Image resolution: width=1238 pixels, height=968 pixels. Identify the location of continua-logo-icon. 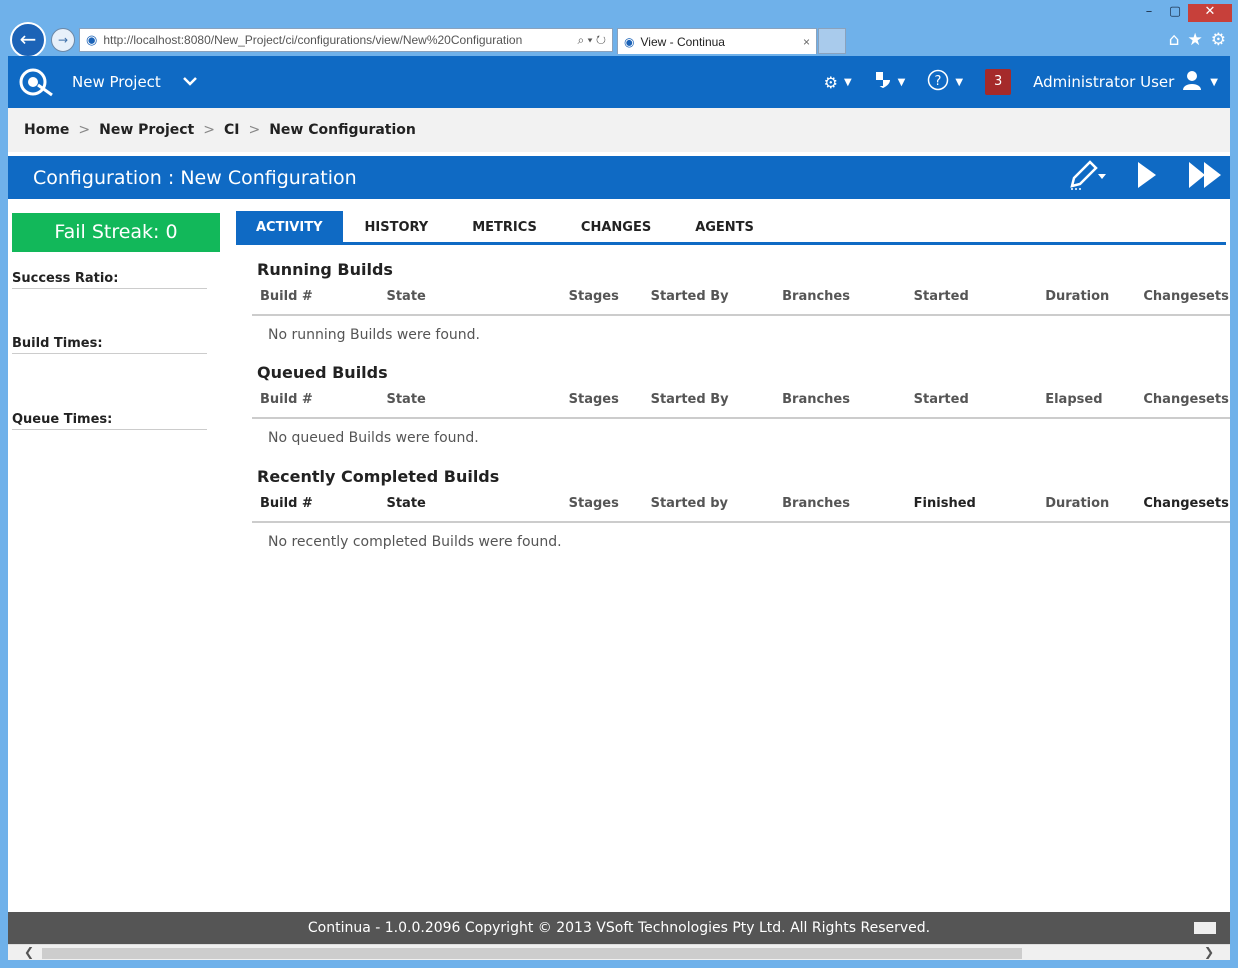
(36, 82).